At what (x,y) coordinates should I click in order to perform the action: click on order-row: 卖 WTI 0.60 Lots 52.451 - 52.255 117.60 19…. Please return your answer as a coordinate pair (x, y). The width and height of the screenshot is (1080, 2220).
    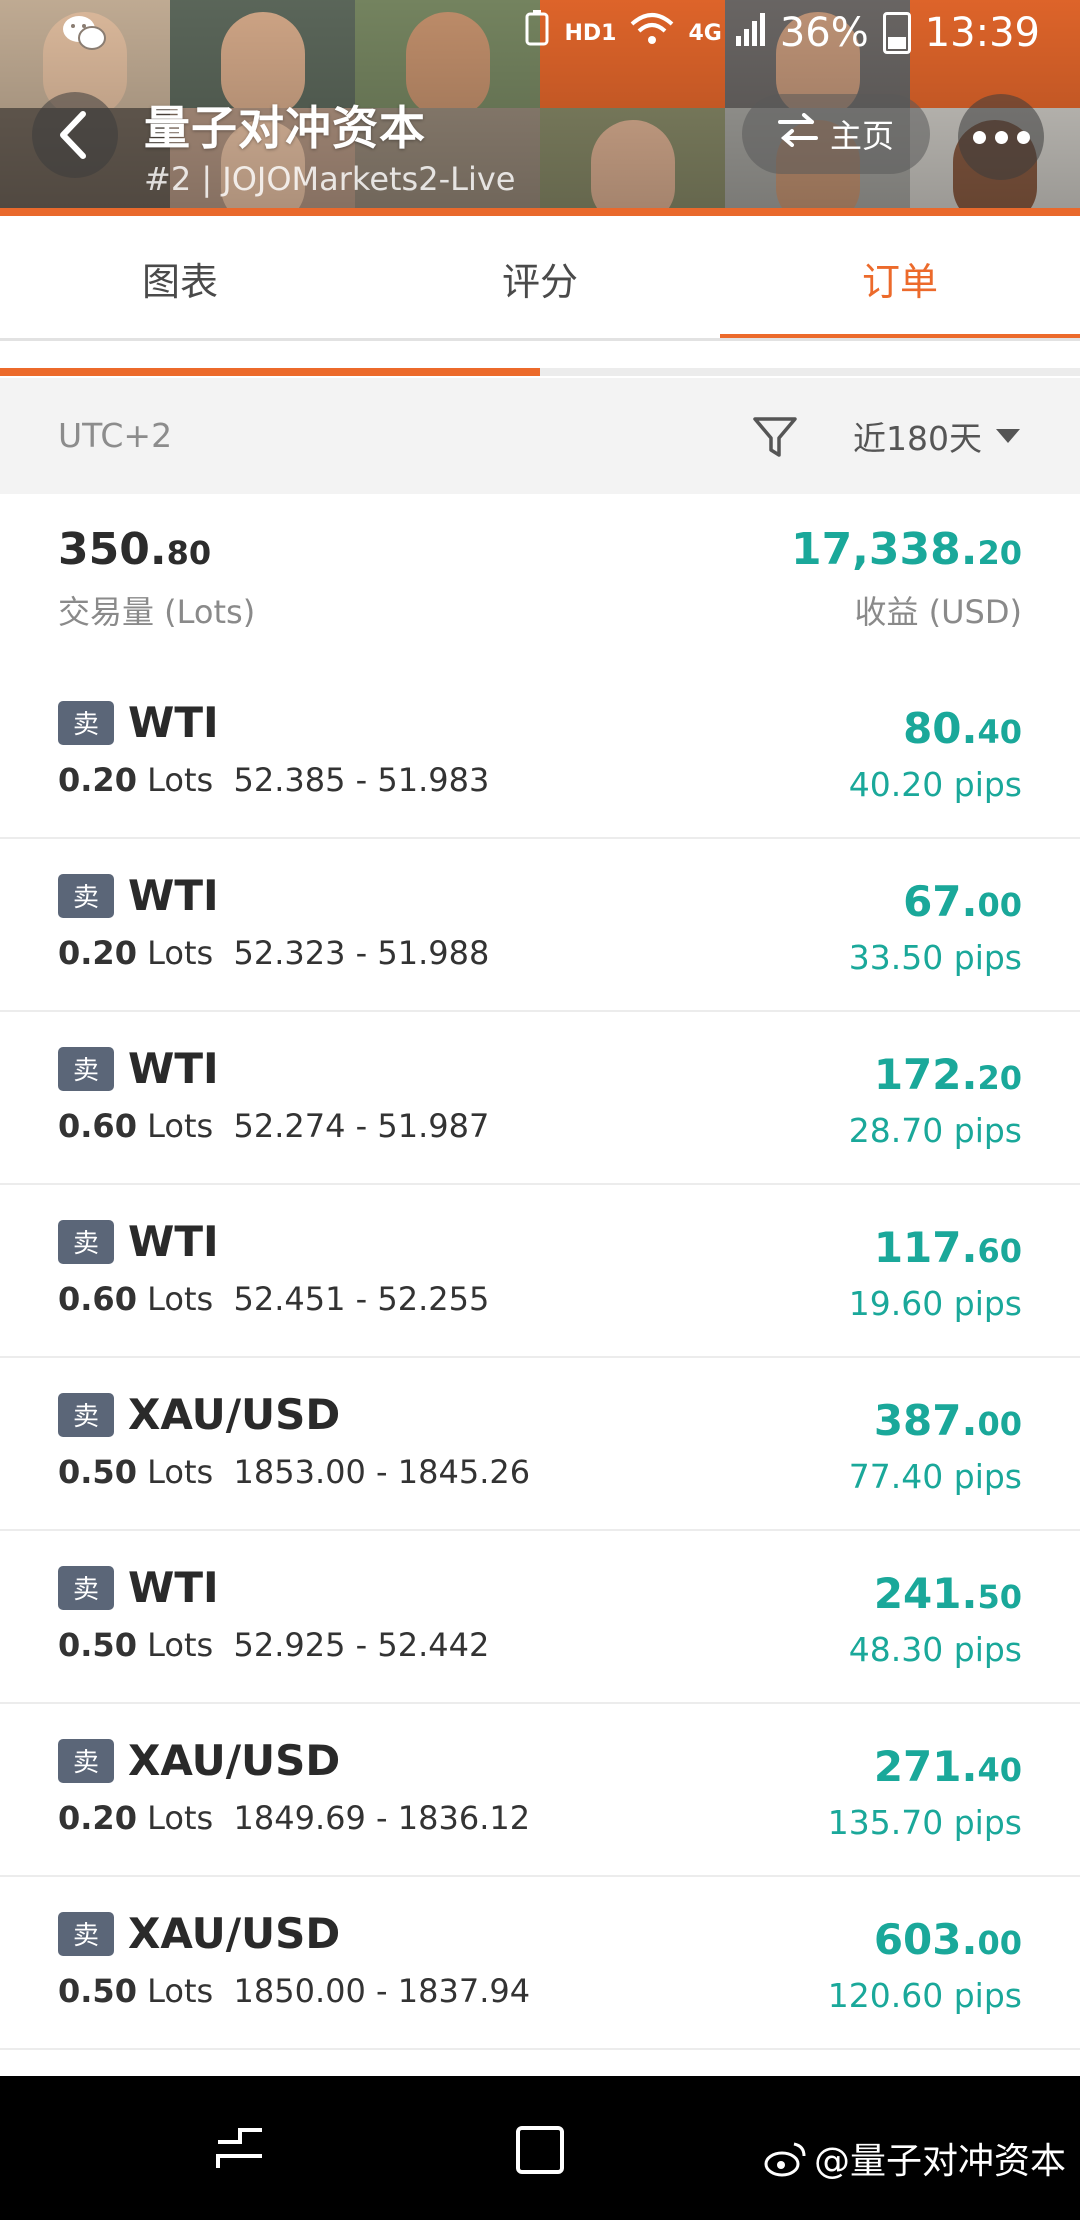
    Looking at the image, I should click on (540, 1271).